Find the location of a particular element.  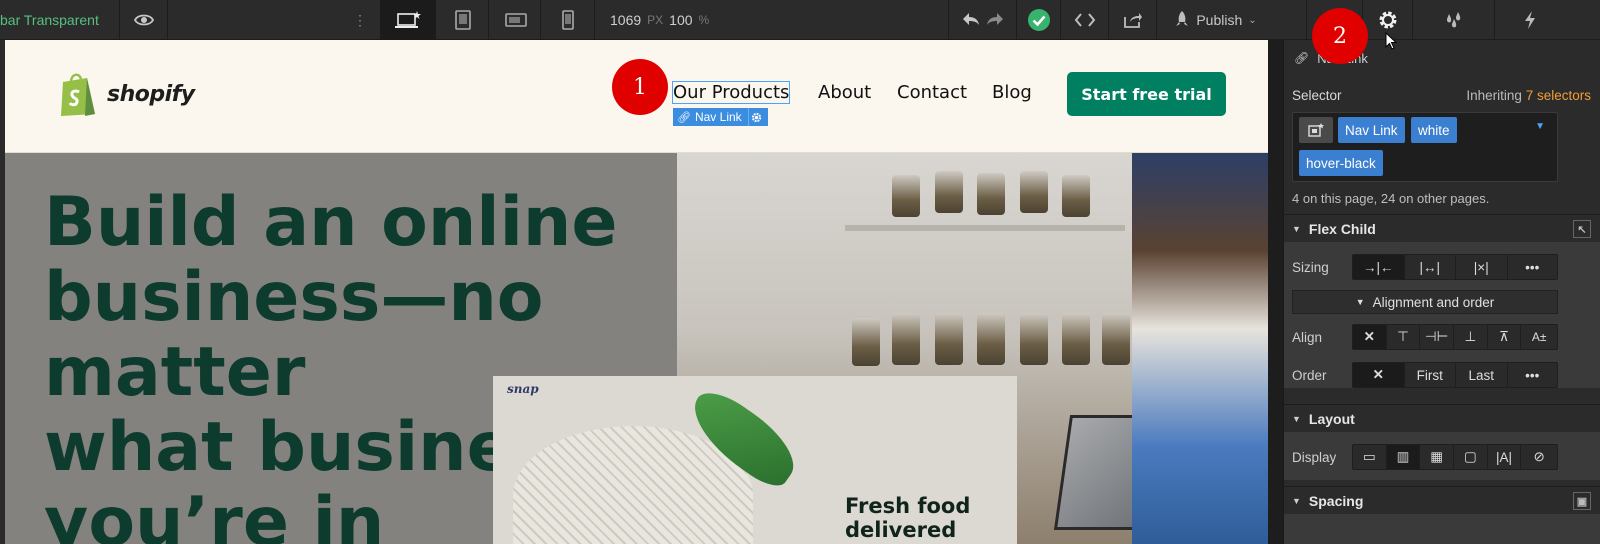

nav-link-contact: Contact is located at coordinates (932, 92).